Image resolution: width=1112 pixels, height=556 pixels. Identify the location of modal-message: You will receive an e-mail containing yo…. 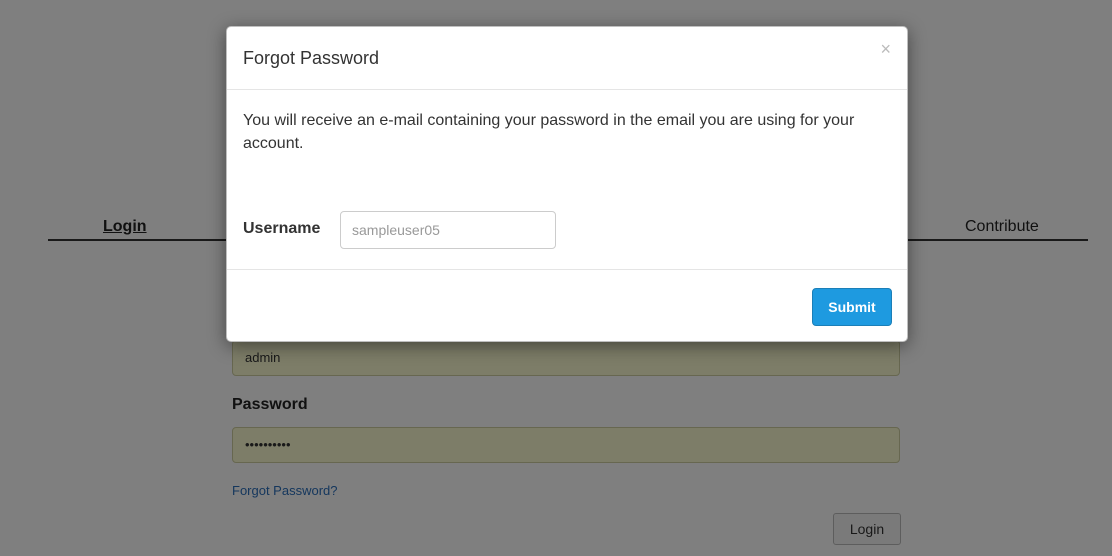
(549, 132).